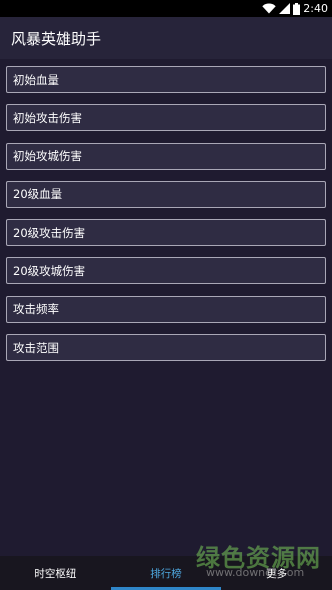  Describe the element at coordinates (269, 8) in the screenshot. I see `wifi-icon` at that location.